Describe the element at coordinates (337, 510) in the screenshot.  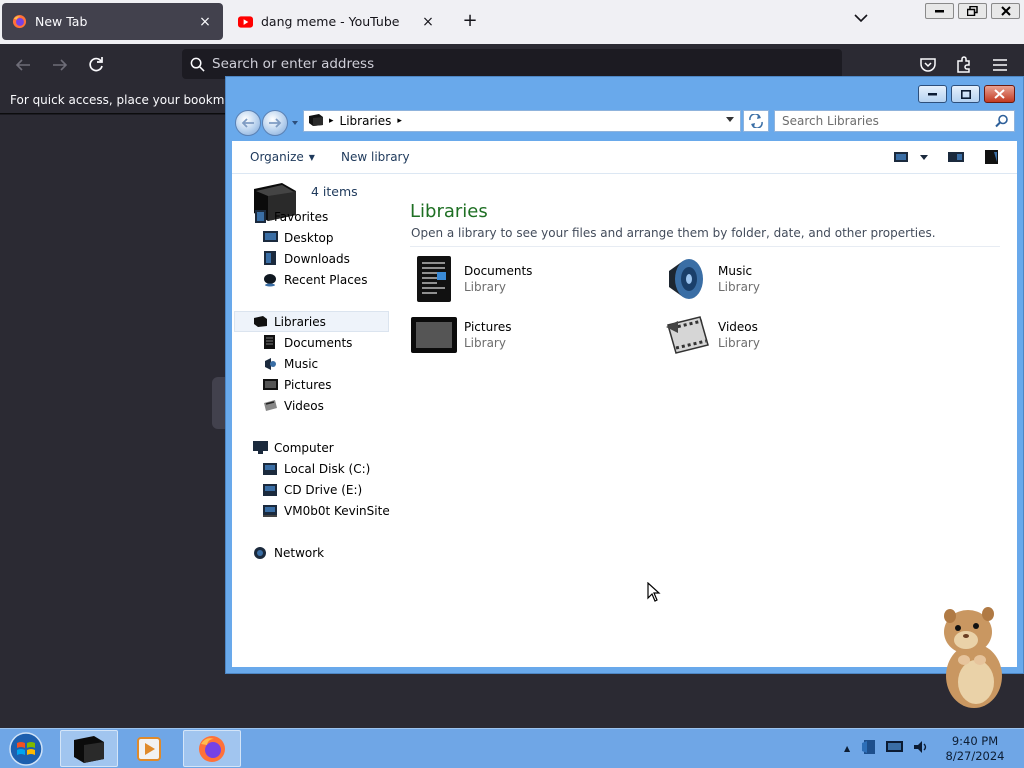
I see `nav-label: VM0b0t KevinSite` at that location.